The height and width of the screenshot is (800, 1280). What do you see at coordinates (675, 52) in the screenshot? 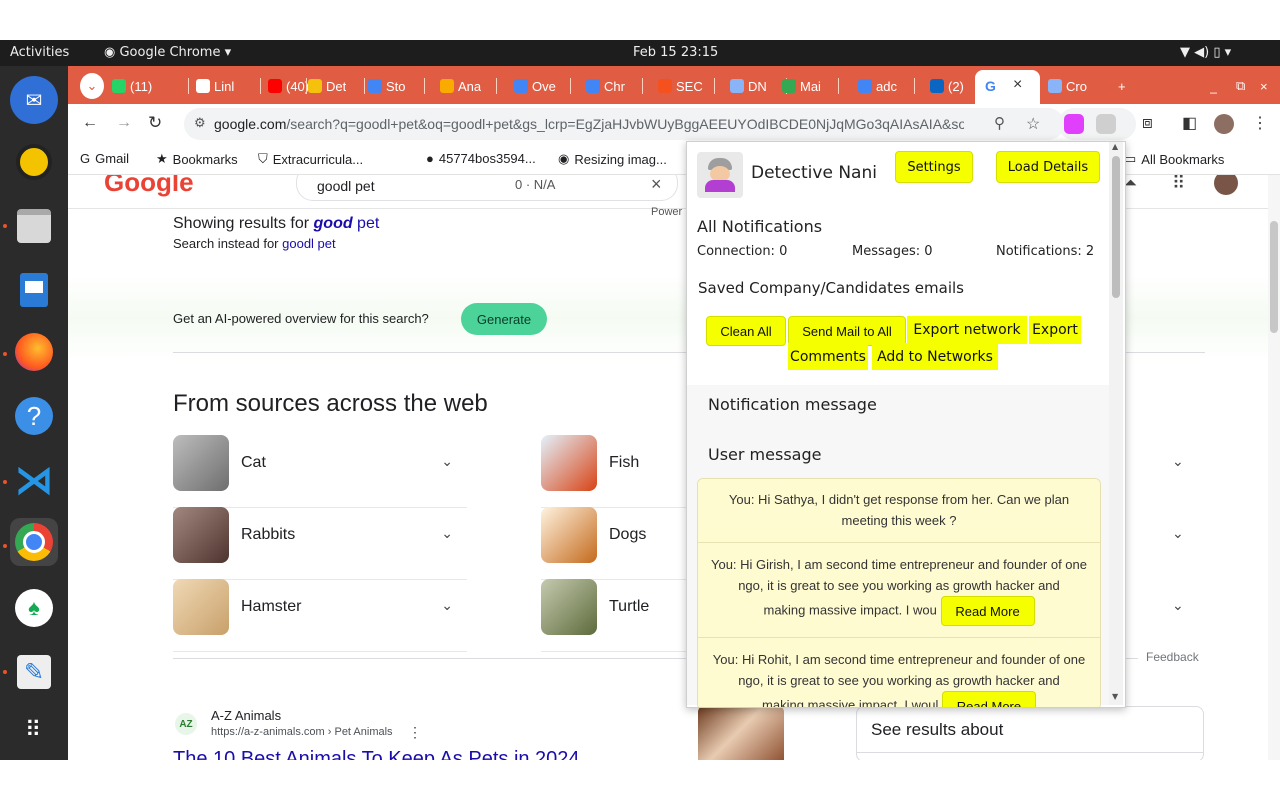
I see `clock: Feb 15 23:15` at bounding box center [675, 52].